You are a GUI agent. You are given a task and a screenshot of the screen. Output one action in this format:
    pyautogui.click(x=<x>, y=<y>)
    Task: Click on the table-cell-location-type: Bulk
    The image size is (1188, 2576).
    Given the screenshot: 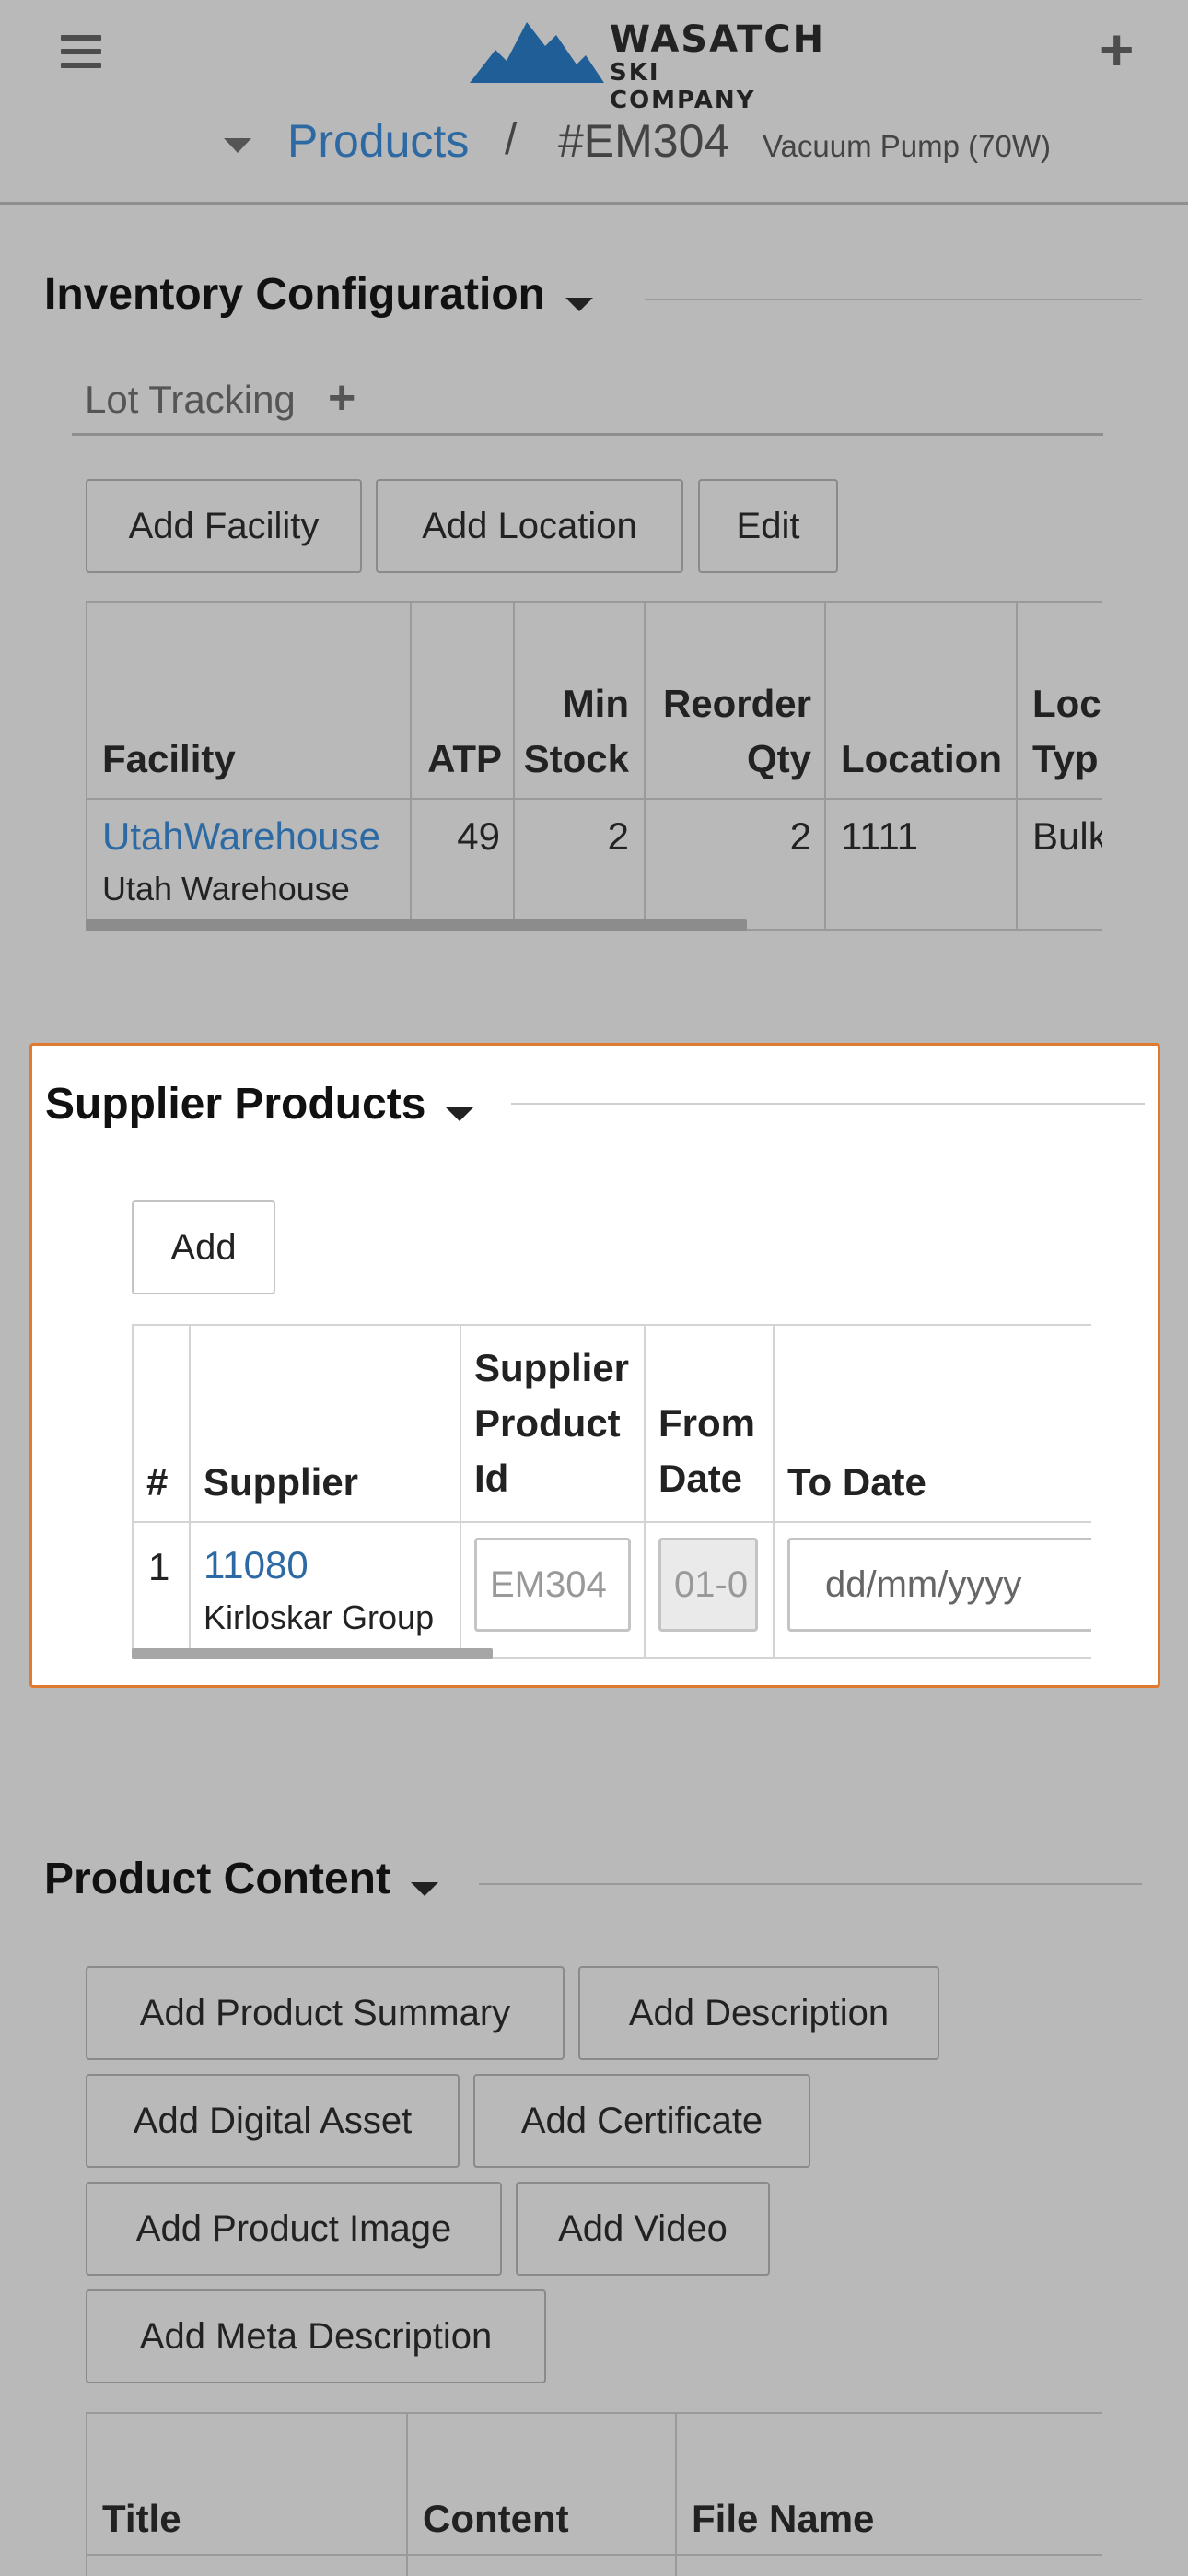 What is the action you would take?
    pyautogui.click(x=1060, y=865)
    